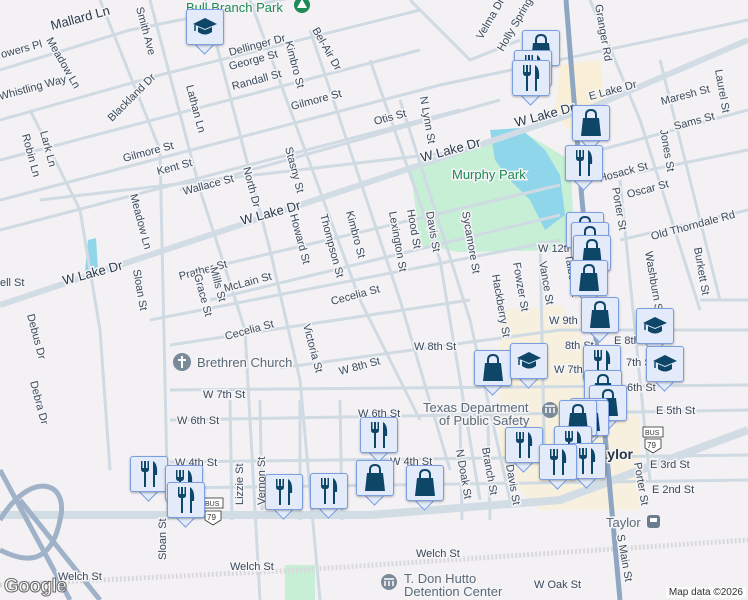 Image resolution: width=748 pixels, height=600 pixels. Describe the element at coordinates (670, 465) in the screenshot. I see `street-label: E 3rd St` at that location.